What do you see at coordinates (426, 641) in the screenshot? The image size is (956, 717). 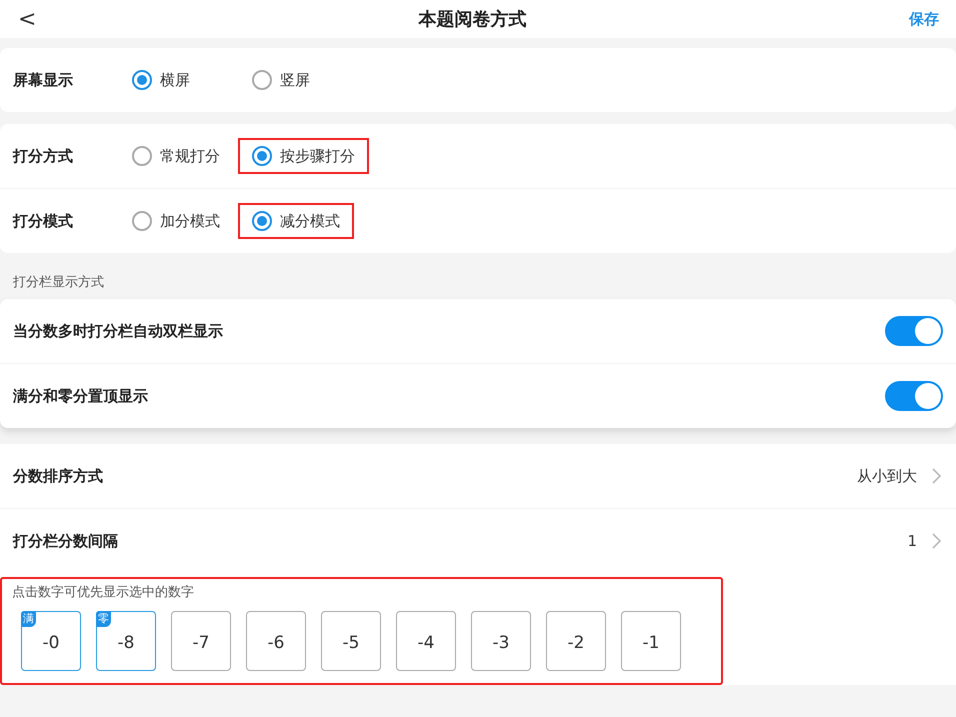 I see `score-button: -4` at bounding box center [426, 641].